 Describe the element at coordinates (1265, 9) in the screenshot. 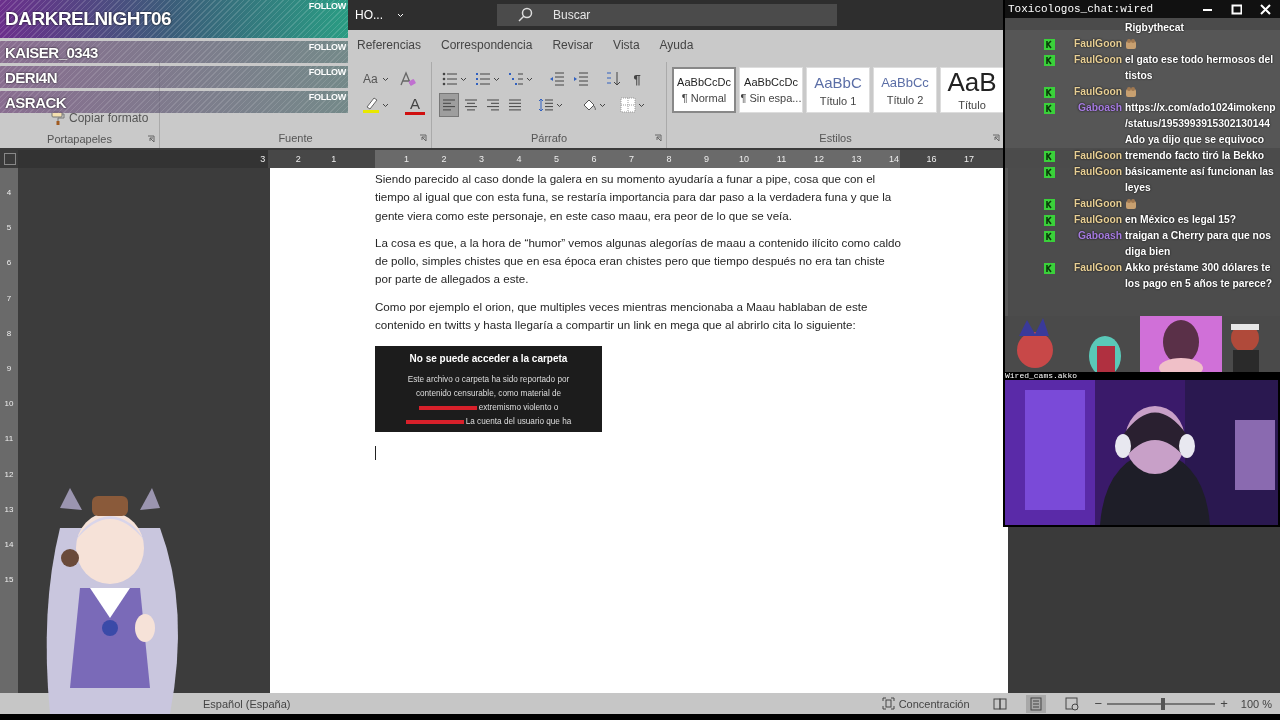

I see `close-icon` at that location.